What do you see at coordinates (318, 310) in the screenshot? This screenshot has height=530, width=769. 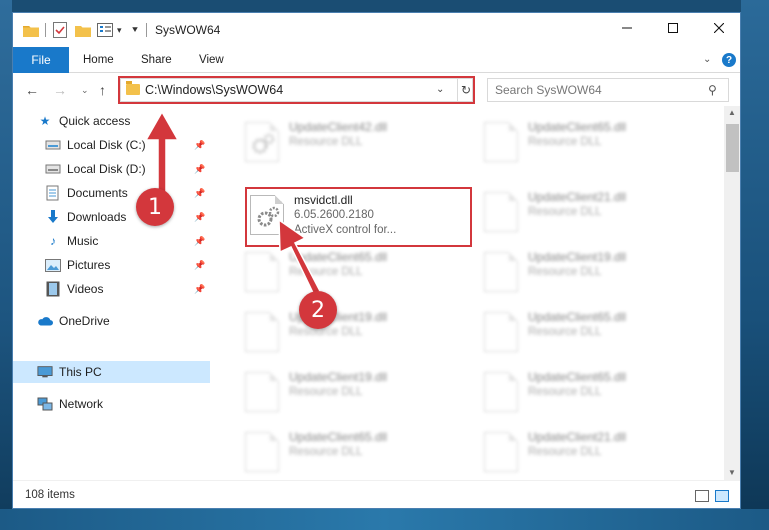 I see `step-2-badge: 2` at bounding box center [318, 310].